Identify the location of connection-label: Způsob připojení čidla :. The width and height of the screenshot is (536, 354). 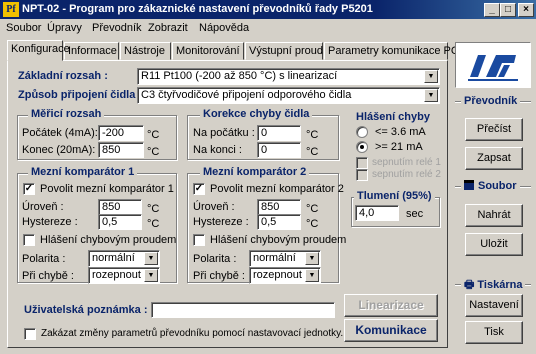
(80, 95).